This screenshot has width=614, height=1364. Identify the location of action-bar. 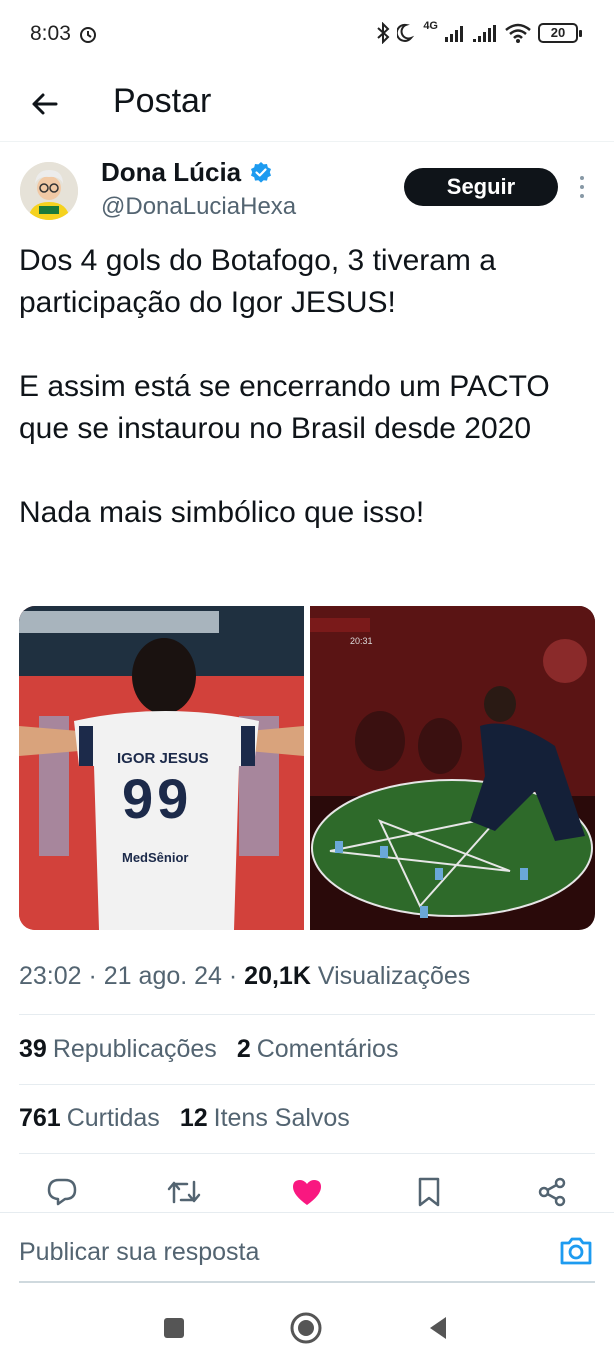
(307, 1191).